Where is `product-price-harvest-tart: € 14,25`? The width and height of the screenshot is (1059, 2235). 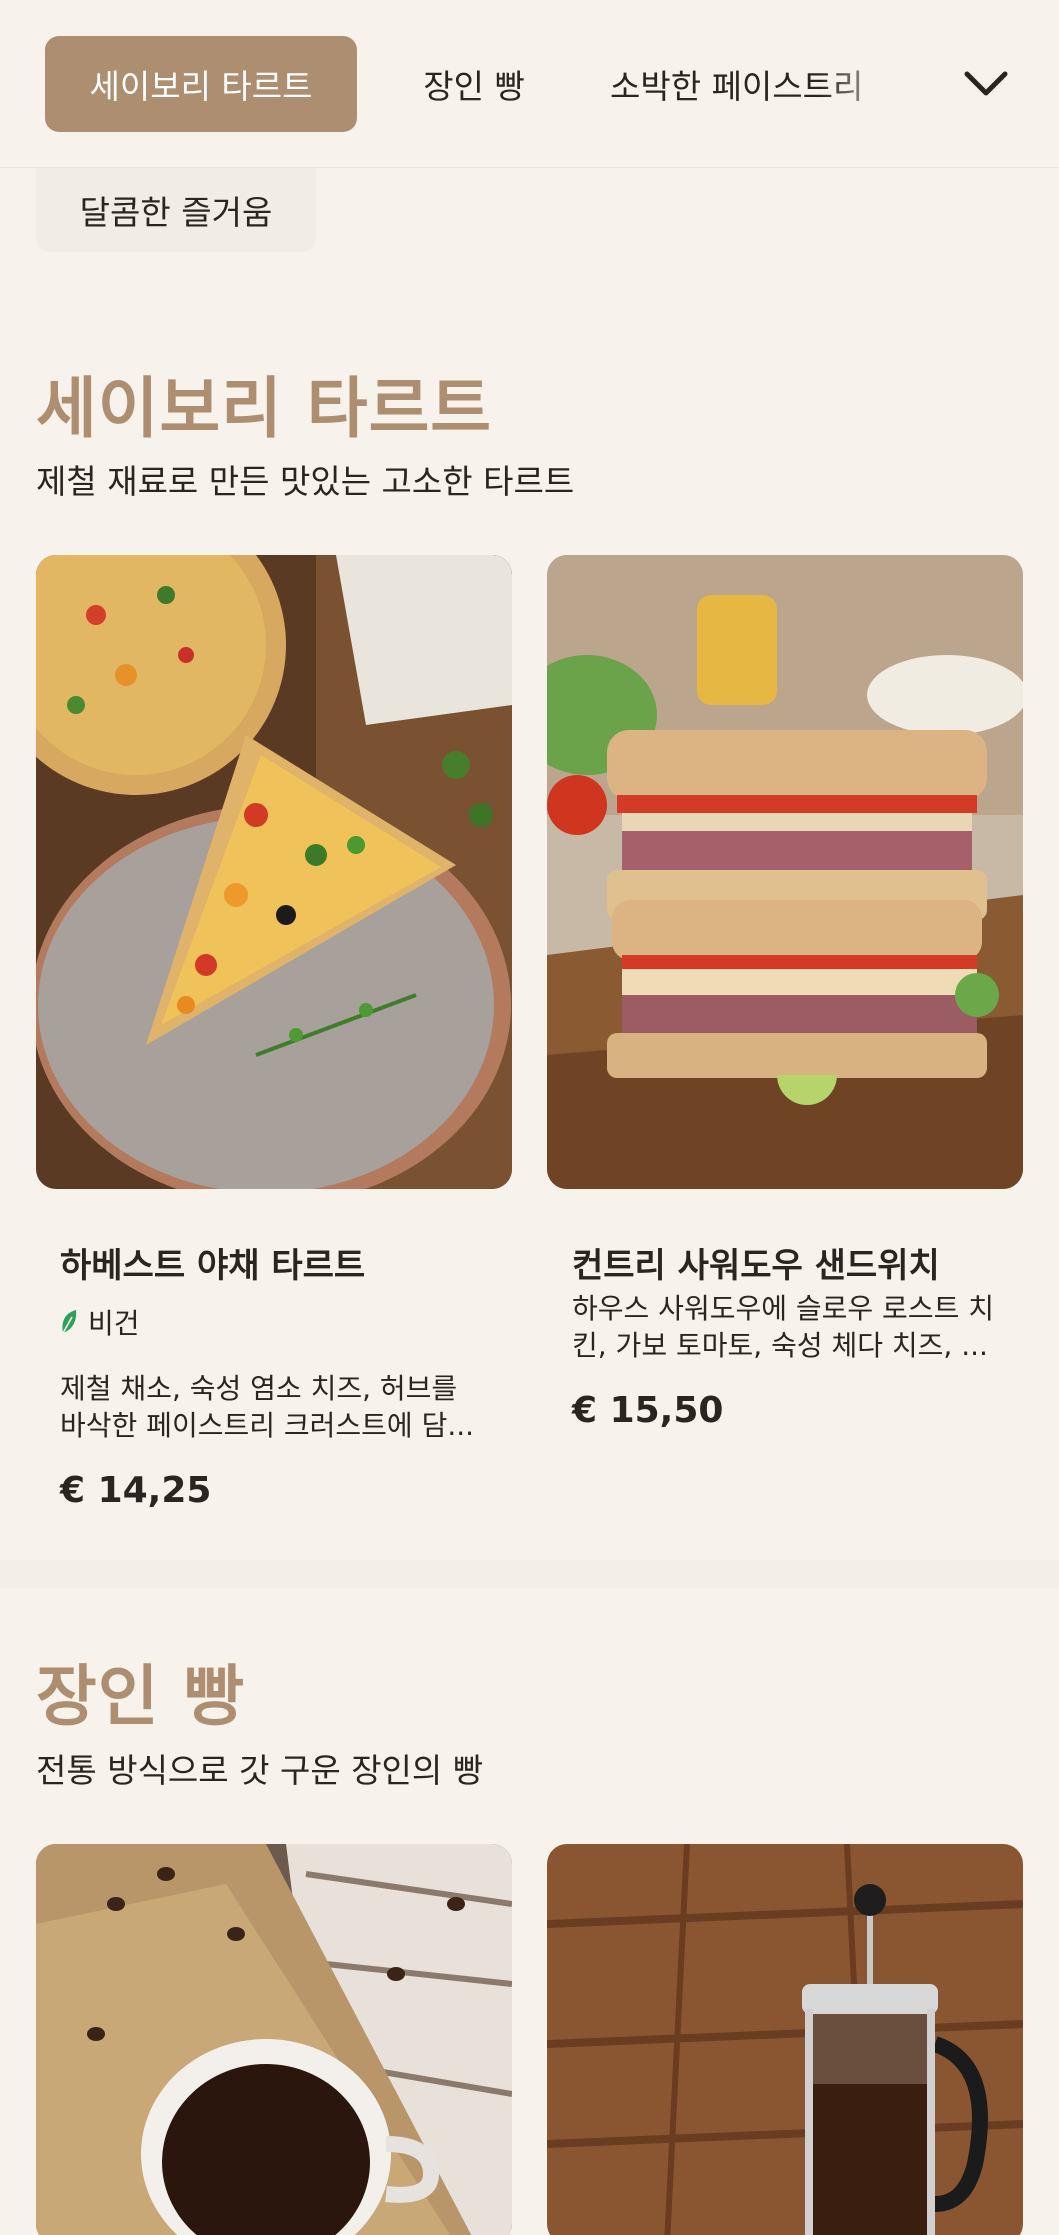
product-price-harvest-tart: € 14,25 is located at coordinates (136, 1490).